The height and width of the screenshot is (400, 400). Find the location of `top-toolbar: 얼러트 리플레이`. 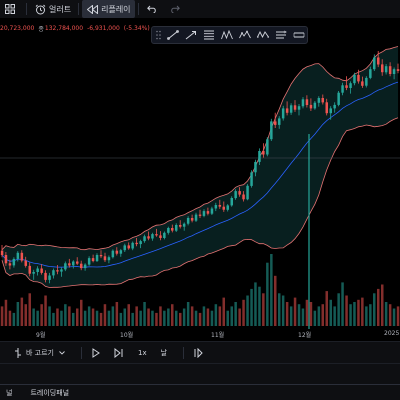

top-toolbar: 얼러트 리플레이 is located at coordinates (200, 9).